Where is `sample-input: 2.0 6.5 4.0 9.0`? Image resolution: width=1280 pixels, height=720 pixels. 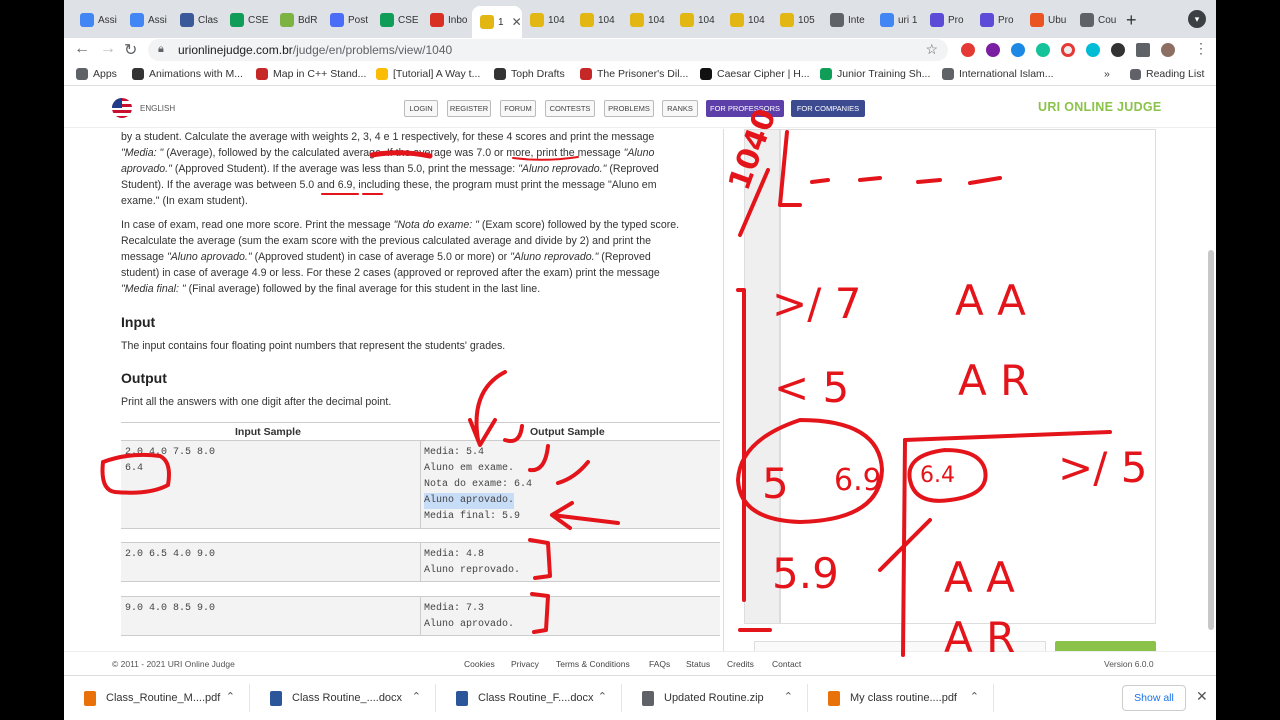 sample-input: 2.0 6.5 4.0 9.0 is located at coordinates (170, 555).